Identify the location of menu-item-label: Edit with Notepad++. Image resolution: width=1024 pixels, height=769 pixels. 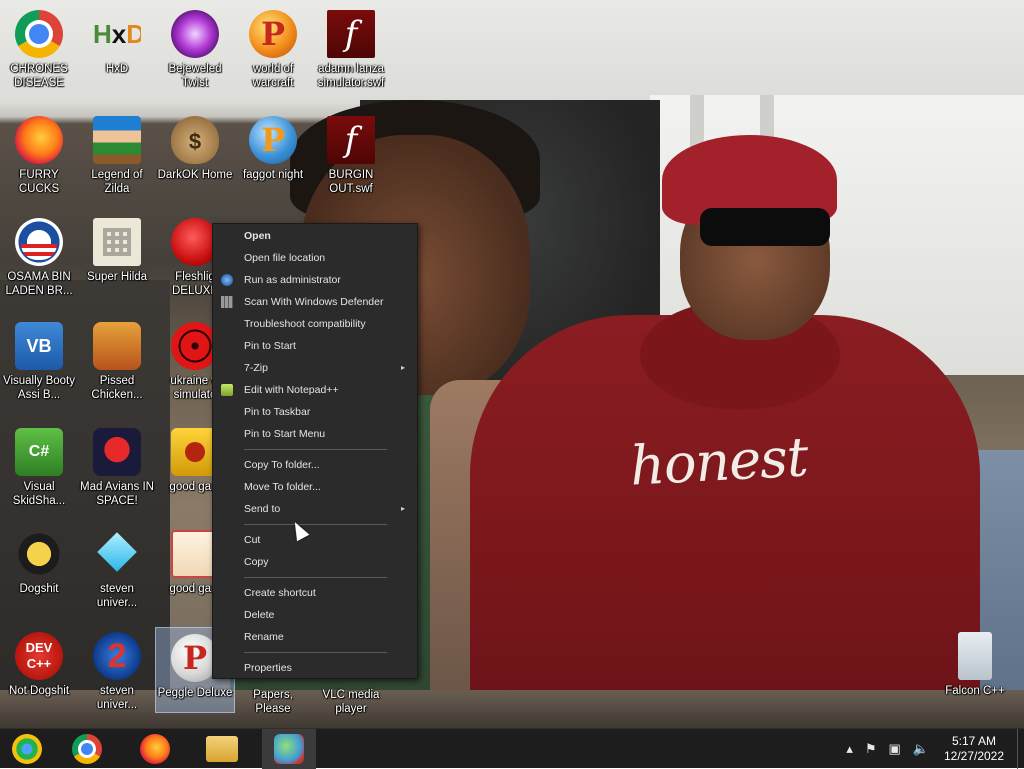
(291, 390).